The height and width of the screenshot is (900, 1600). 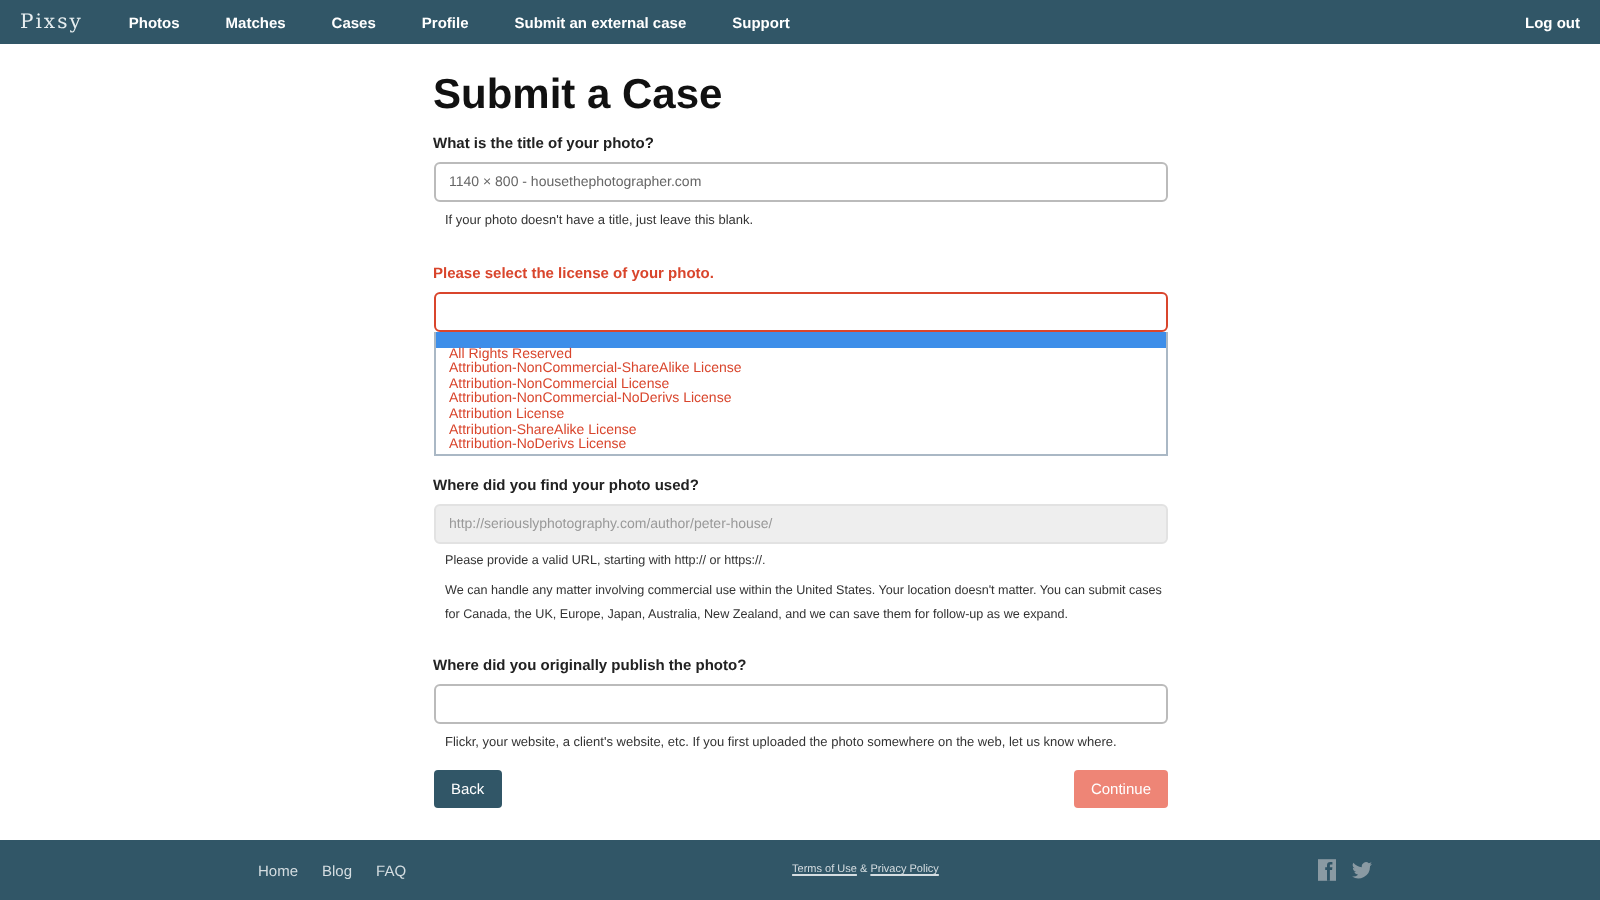 What do you see at coordinates (1362, 870) in the screenshot?
I see `twitter-icon` at bounding box center [1362, 870].